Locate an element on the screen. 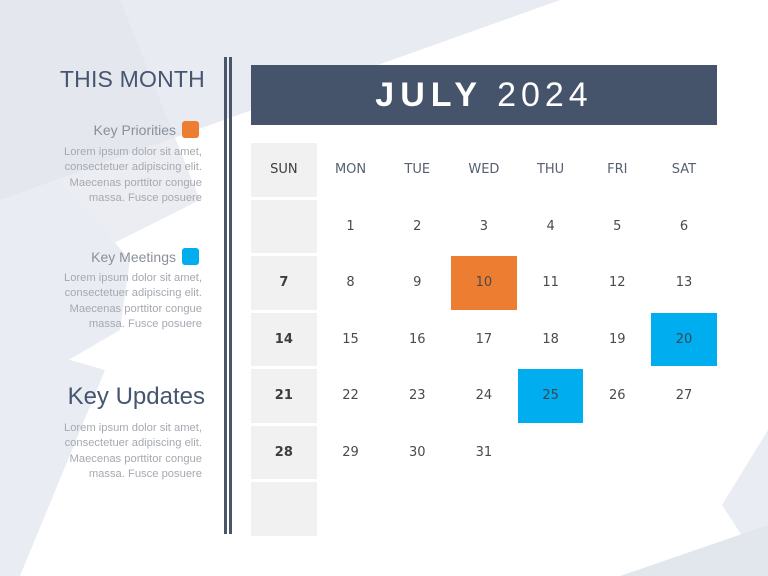 The width and height of the screenshot is (768, 576). day-cell-13: 13 is located at coordinates (684, 283).